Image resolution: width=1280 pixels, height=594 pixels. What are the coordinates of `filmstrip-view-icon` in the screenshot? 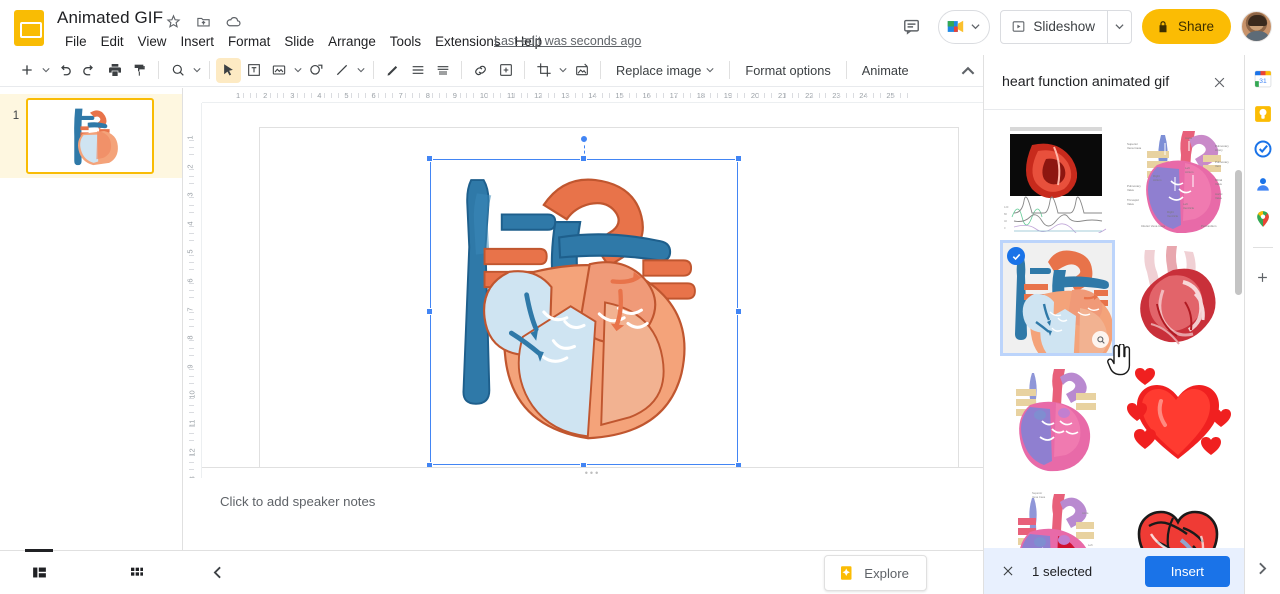 It's located at (39, 569).